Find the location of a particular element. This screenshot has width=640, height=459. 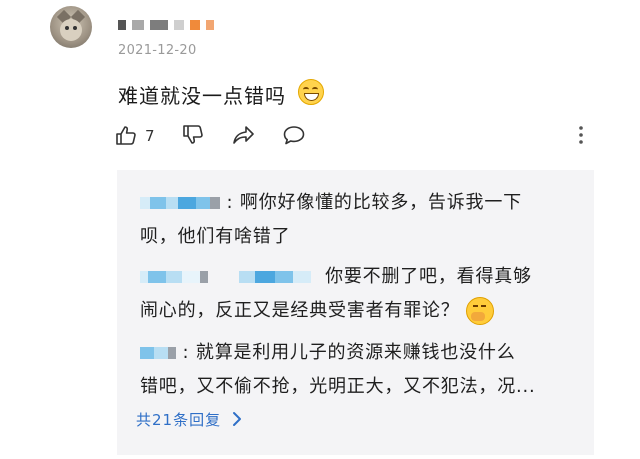

post-date: 2021-12-20 is located at coordinates (157, 50).